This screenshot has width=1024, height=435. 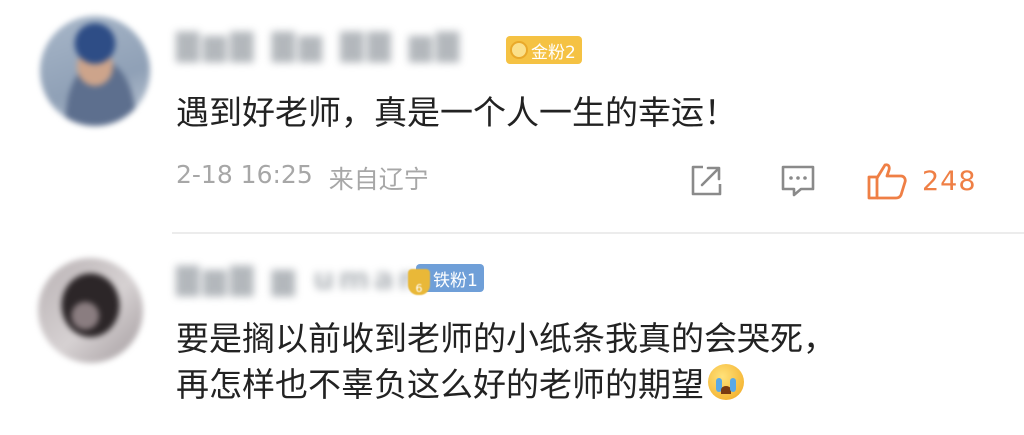 What do you see at coordinates (244, 174) in the screenshot?
I see `timestamp: 2-18 16:25` at bounding box center [244, 174].